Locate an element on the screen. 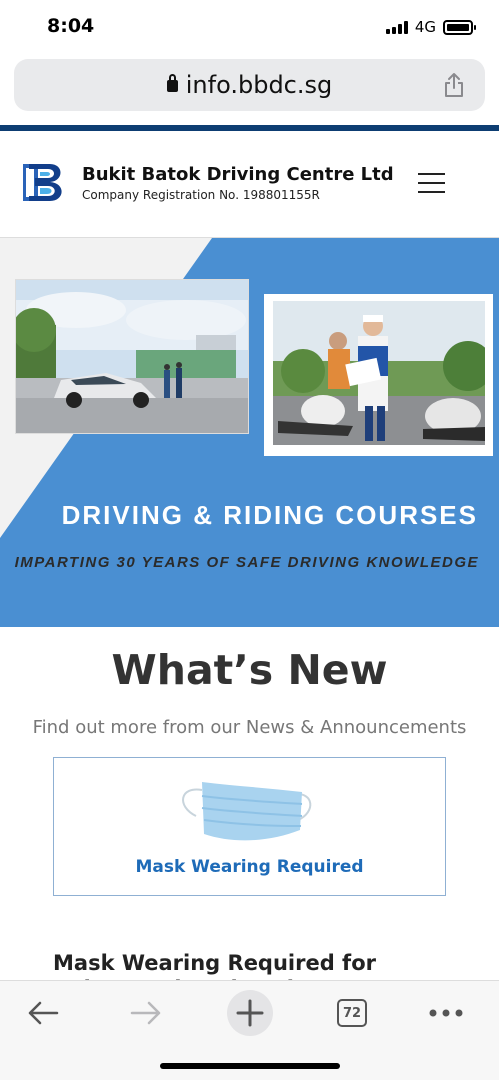 This screenshot has width=499, height=1080. new-tab-button is located at coordinates (250, 1013).